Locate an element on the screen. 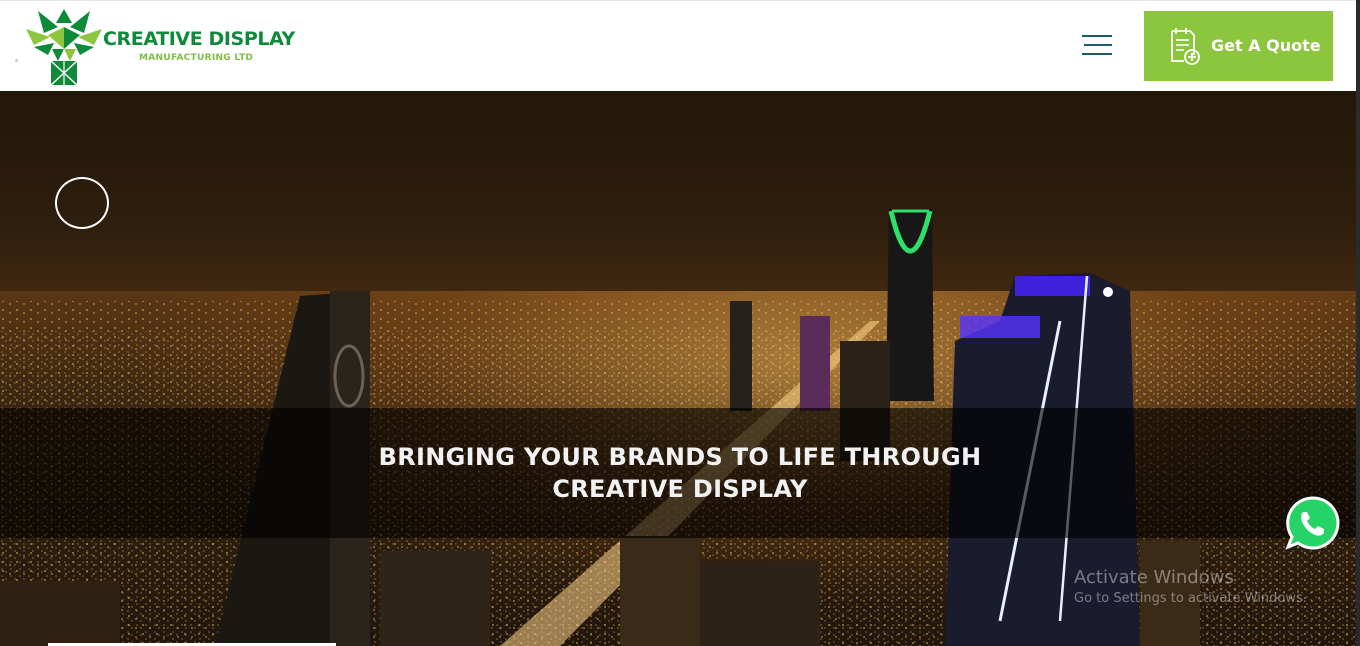  tagline-line-2: CREATIVE DISPLAY is located at coordinates (680, 489).